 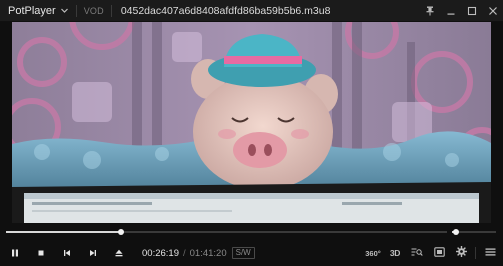 I want to click on volume-handle, so click(x=455, y=232).